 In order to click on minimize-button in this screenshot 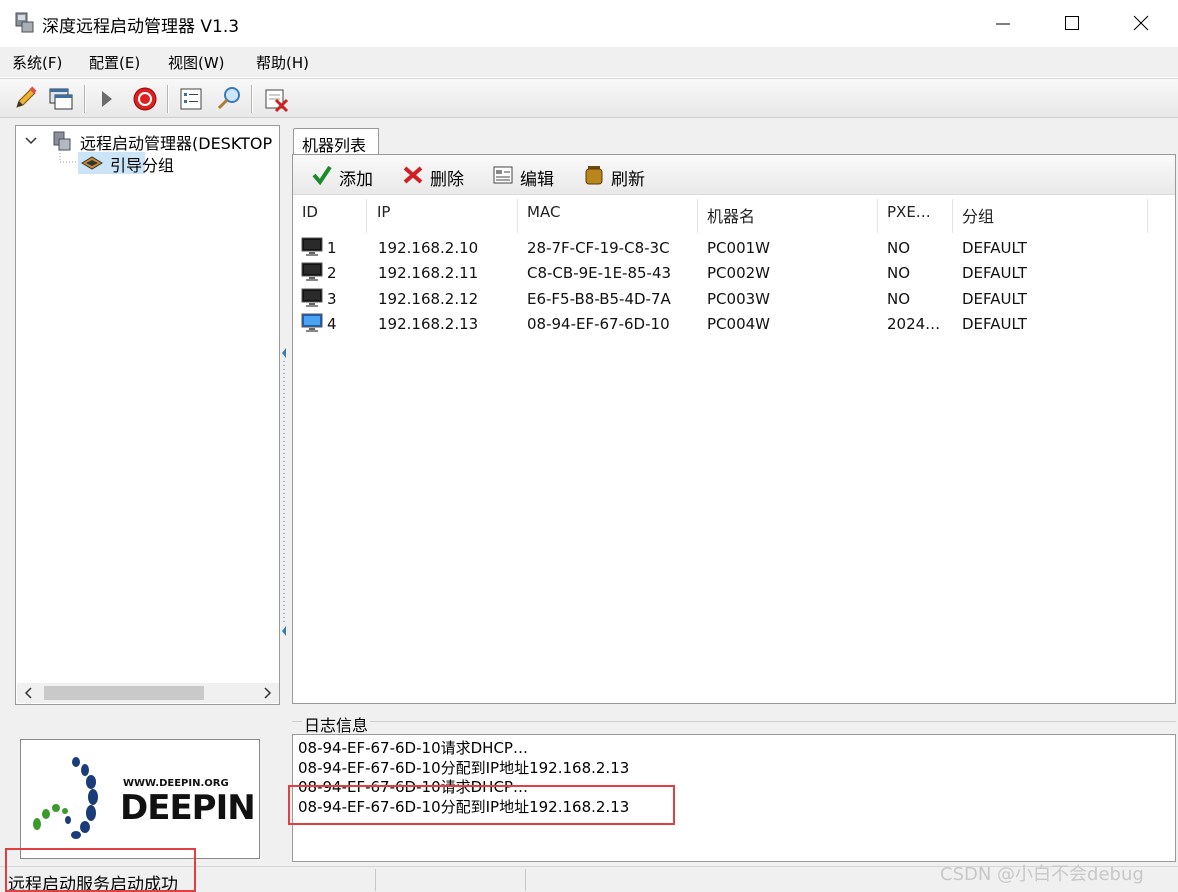, I will do `click(1003, 23)`.